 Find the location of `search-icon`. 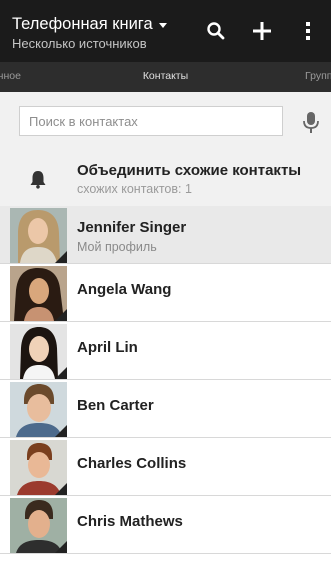

search-icon is located at coordinates (216, 31).